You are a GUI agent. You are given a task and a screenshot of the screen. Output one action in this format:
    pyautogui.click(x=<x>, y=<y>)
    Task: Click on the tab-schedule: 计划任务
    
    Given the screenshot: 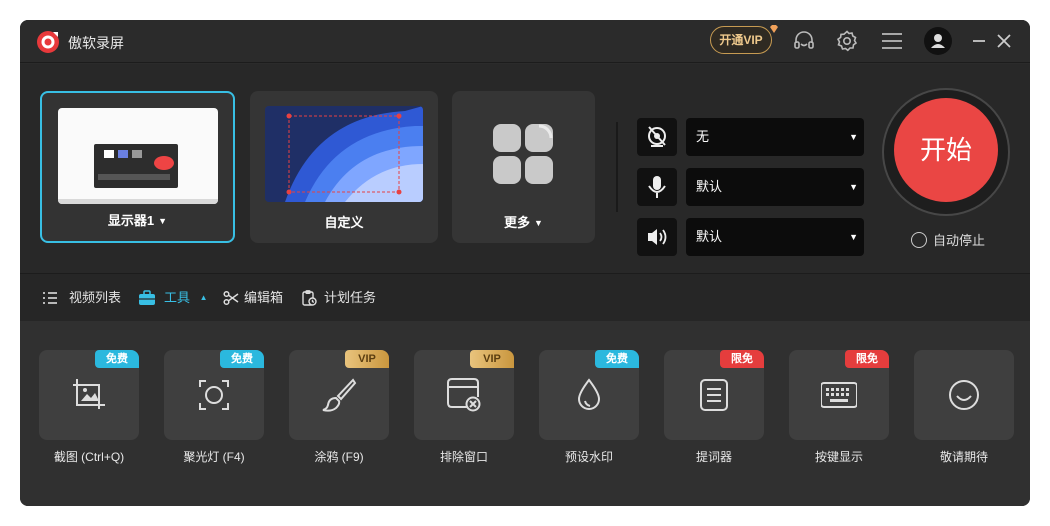 What is the action you would take?
    pyautogui.click(x=338, y=298)
    